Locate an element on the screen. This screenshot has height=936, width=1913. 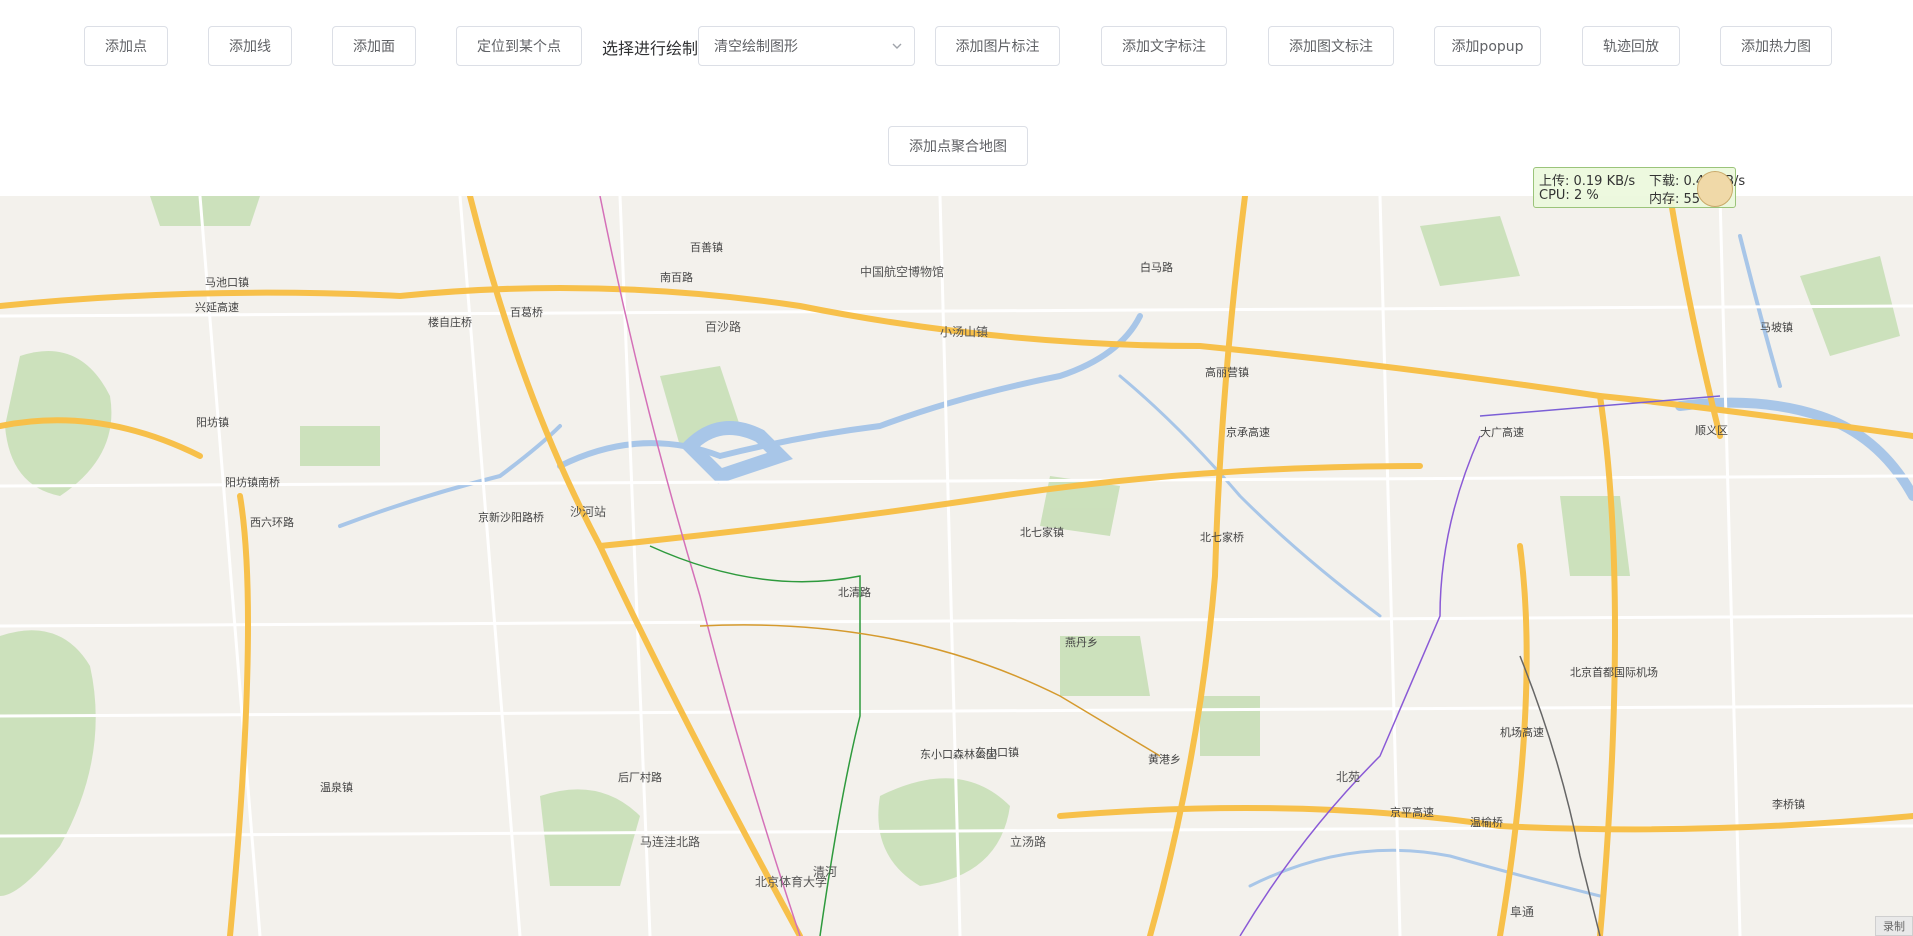
draw-select-value: 清空绘制图形 is located at coordinates (756, 47).